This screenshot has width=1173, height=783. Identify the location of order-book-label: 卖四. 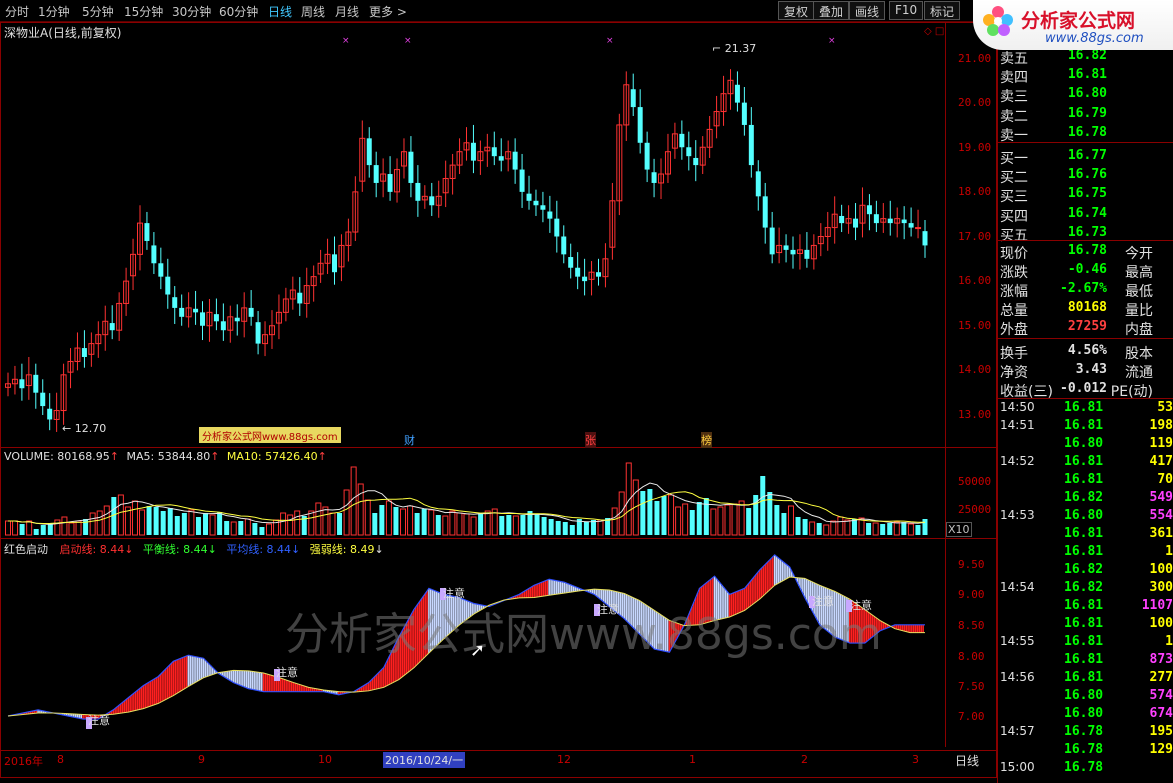
(1014, 78).